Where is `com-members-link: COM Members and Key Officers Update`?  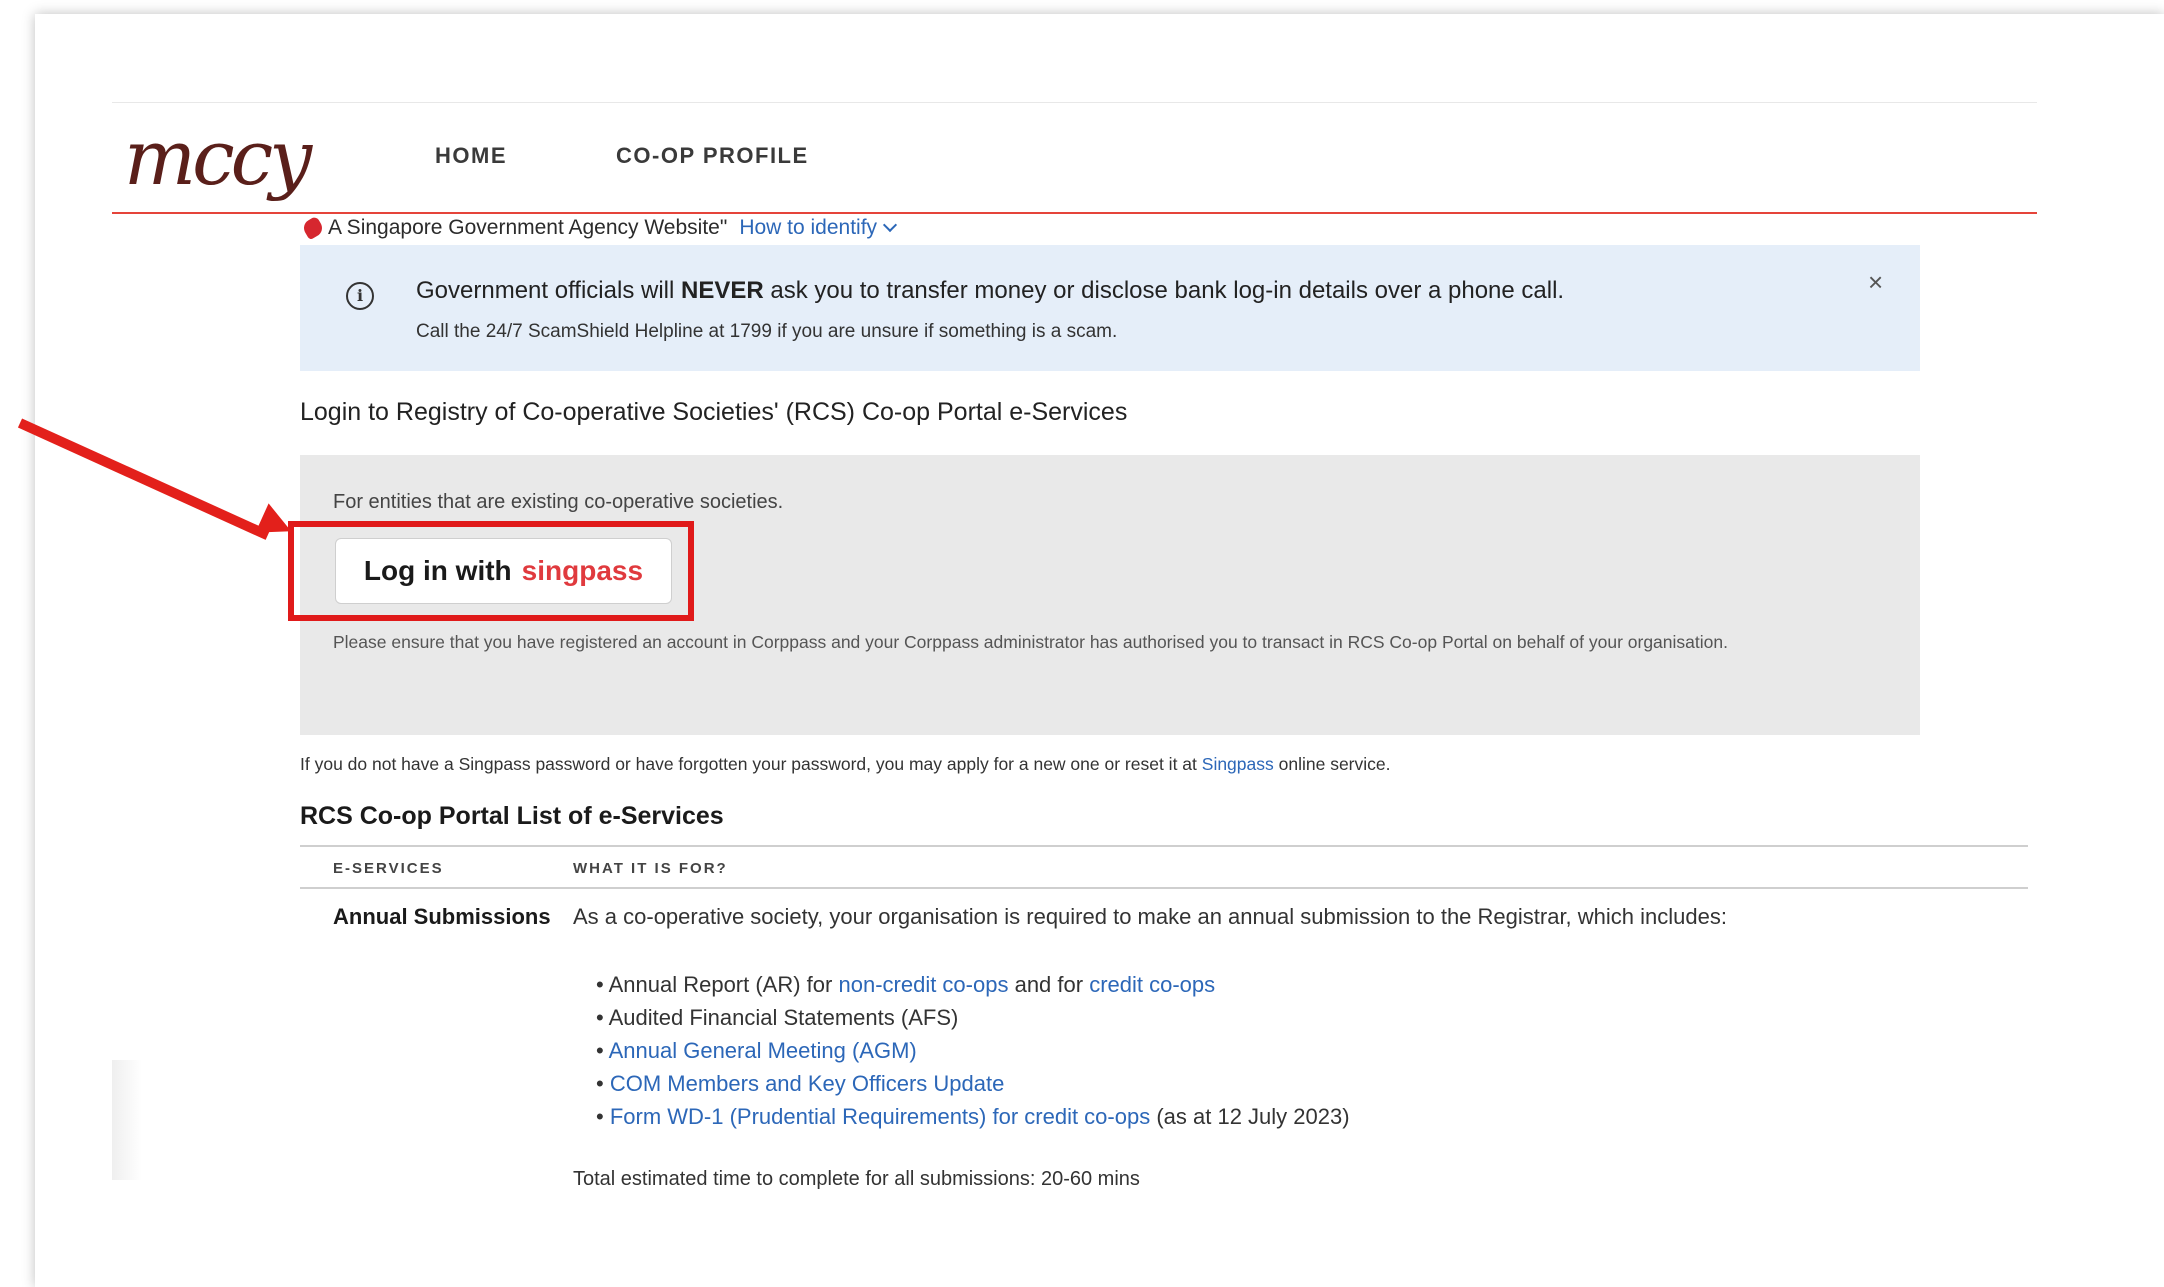
com-members-link: COM Members and Key Officers Update is located at coordinates (807, 1083).